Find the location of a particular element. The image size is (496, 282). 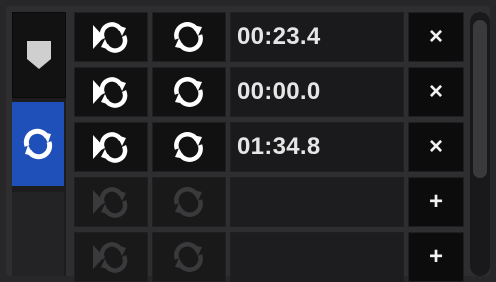

side-tab-strip is located at coordinates (39, 144).